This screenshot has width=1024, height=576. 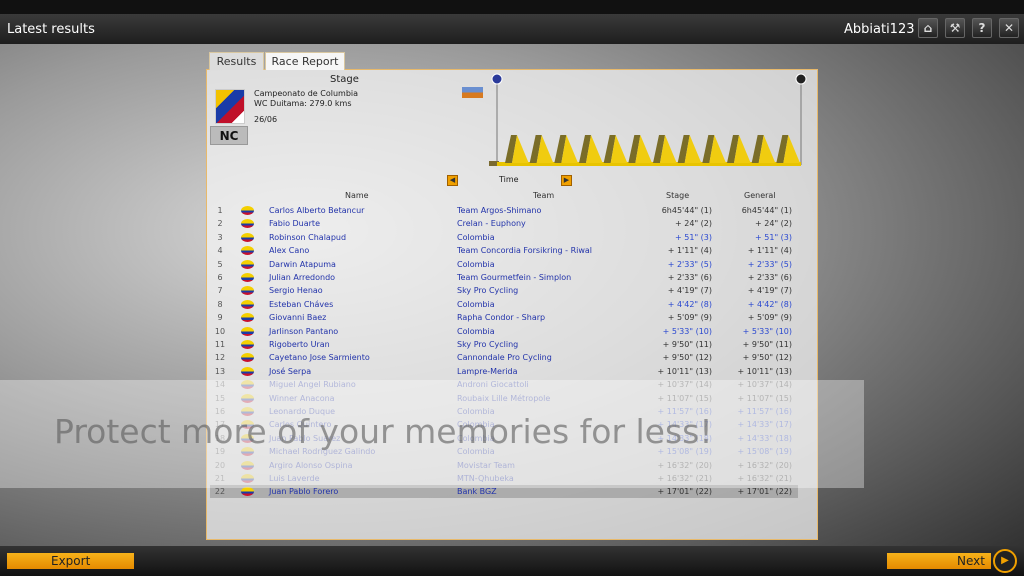 I want to click on team-name: Cannondale Pro Cycling, so click(x=504, y=357).